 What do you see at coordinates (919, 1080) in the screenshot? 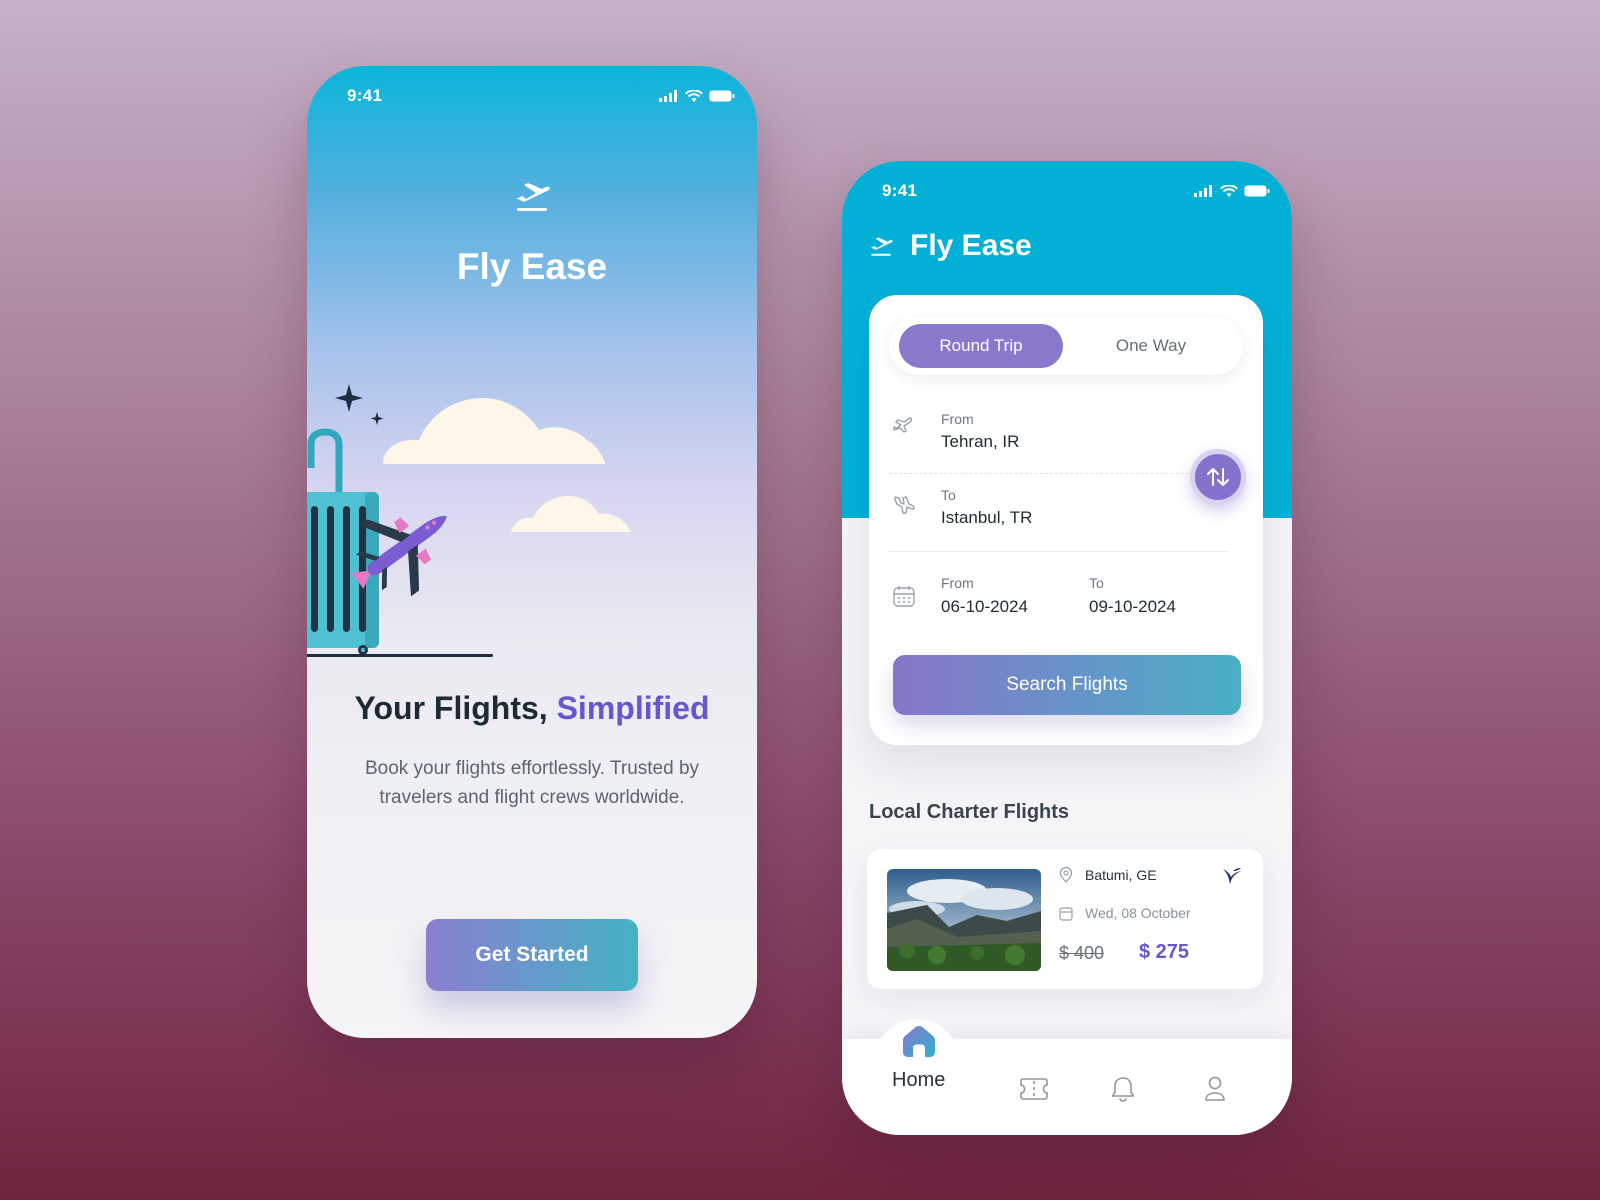
I see `nav-home-label: Home` at bounding box center [919, 1080].